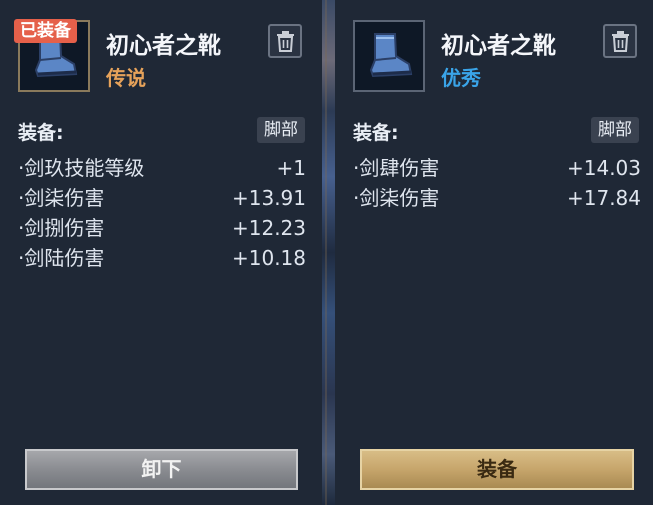  I want to click on stat-value: +13.91, so click(268, 198).